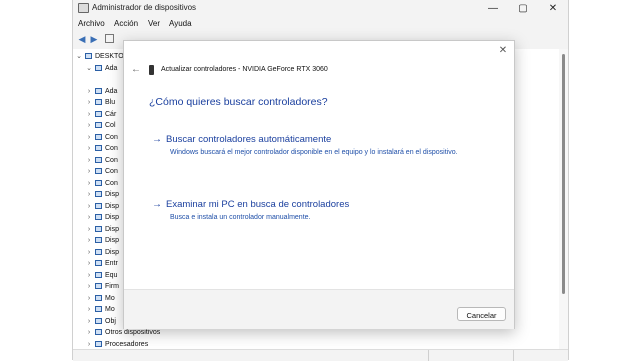 The width and height of the screenshot is (640, 361). Describe the element at coordinates (553, 8) in the screenshot. I see `close-button: ✕` at that location.